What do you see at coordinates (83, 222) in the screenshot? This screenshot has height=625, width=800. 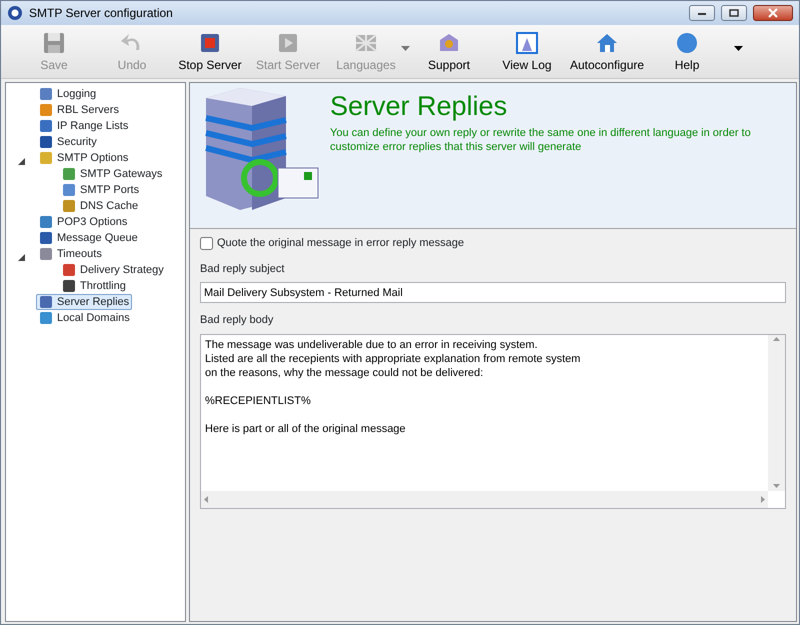 I see `tree-item: POP3 Options` at bounding box center [83, 222].